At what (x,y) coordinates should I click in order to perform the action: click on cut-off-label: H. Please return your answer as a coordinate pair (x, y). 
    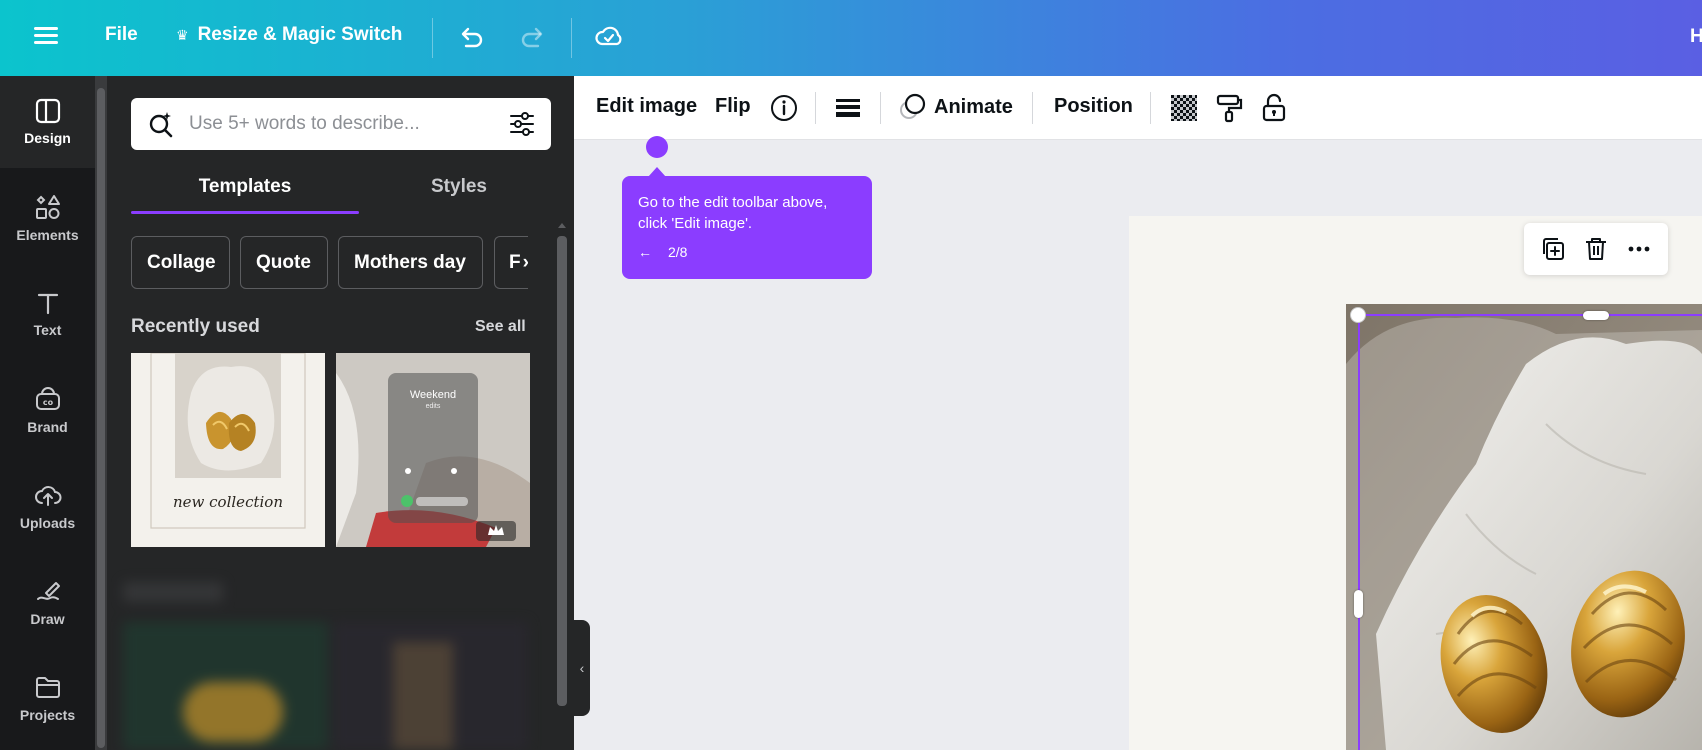
    Looking at the image, I should click on (1696, 37).